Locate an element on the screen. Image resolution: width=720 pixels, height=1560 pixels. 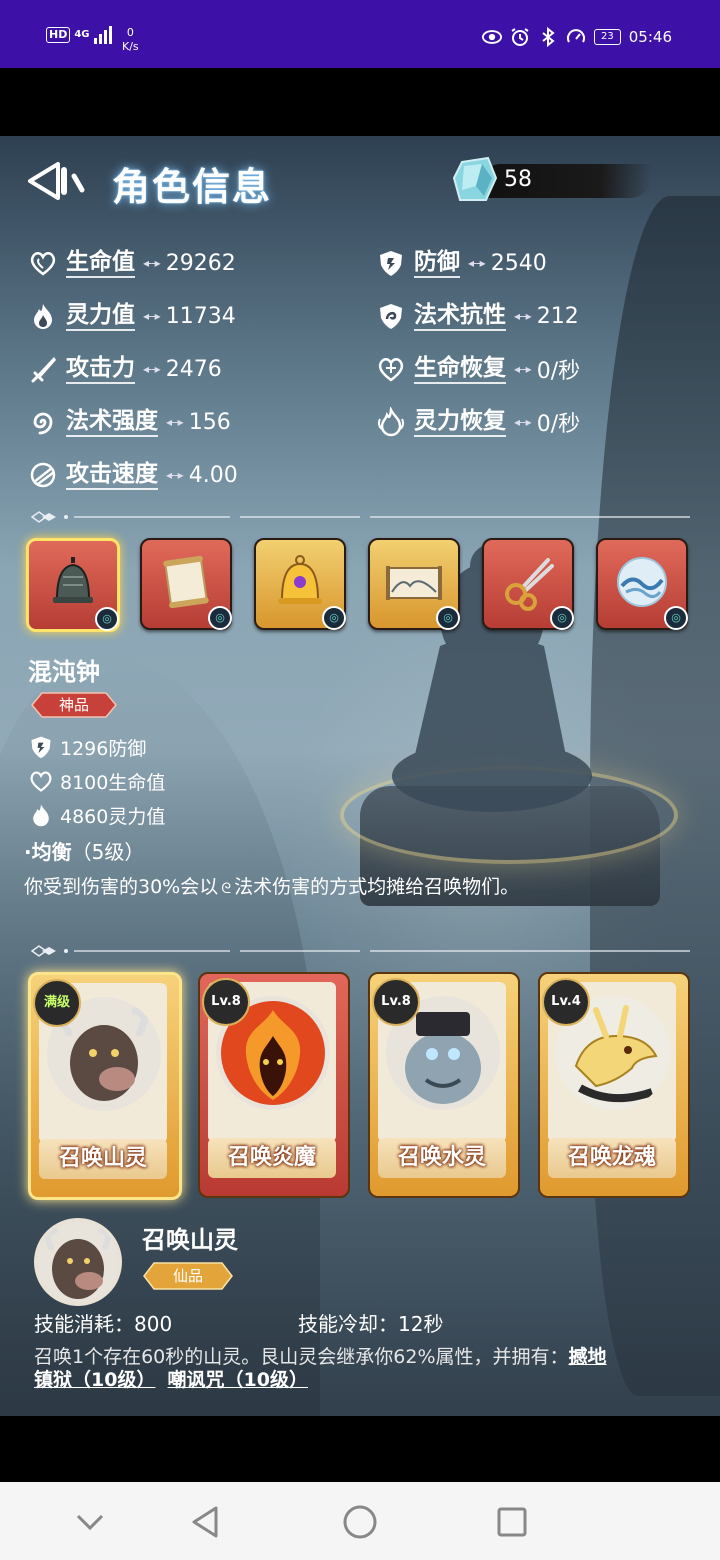
stat-label: 攻击速度 is located at coordinates (112, 475).